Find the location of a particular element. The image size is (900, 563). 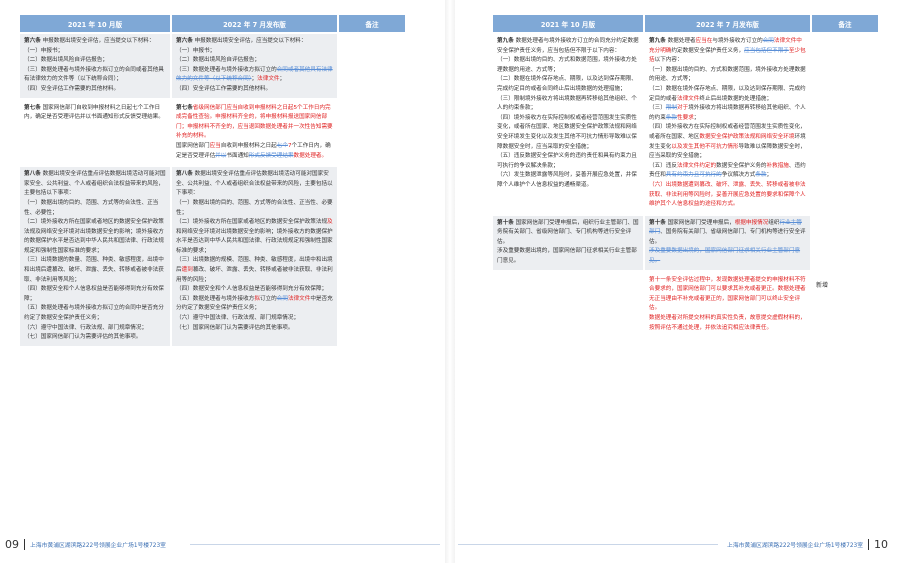

clause-text-run: 数据处理者 is located at coordinates (680, 41).